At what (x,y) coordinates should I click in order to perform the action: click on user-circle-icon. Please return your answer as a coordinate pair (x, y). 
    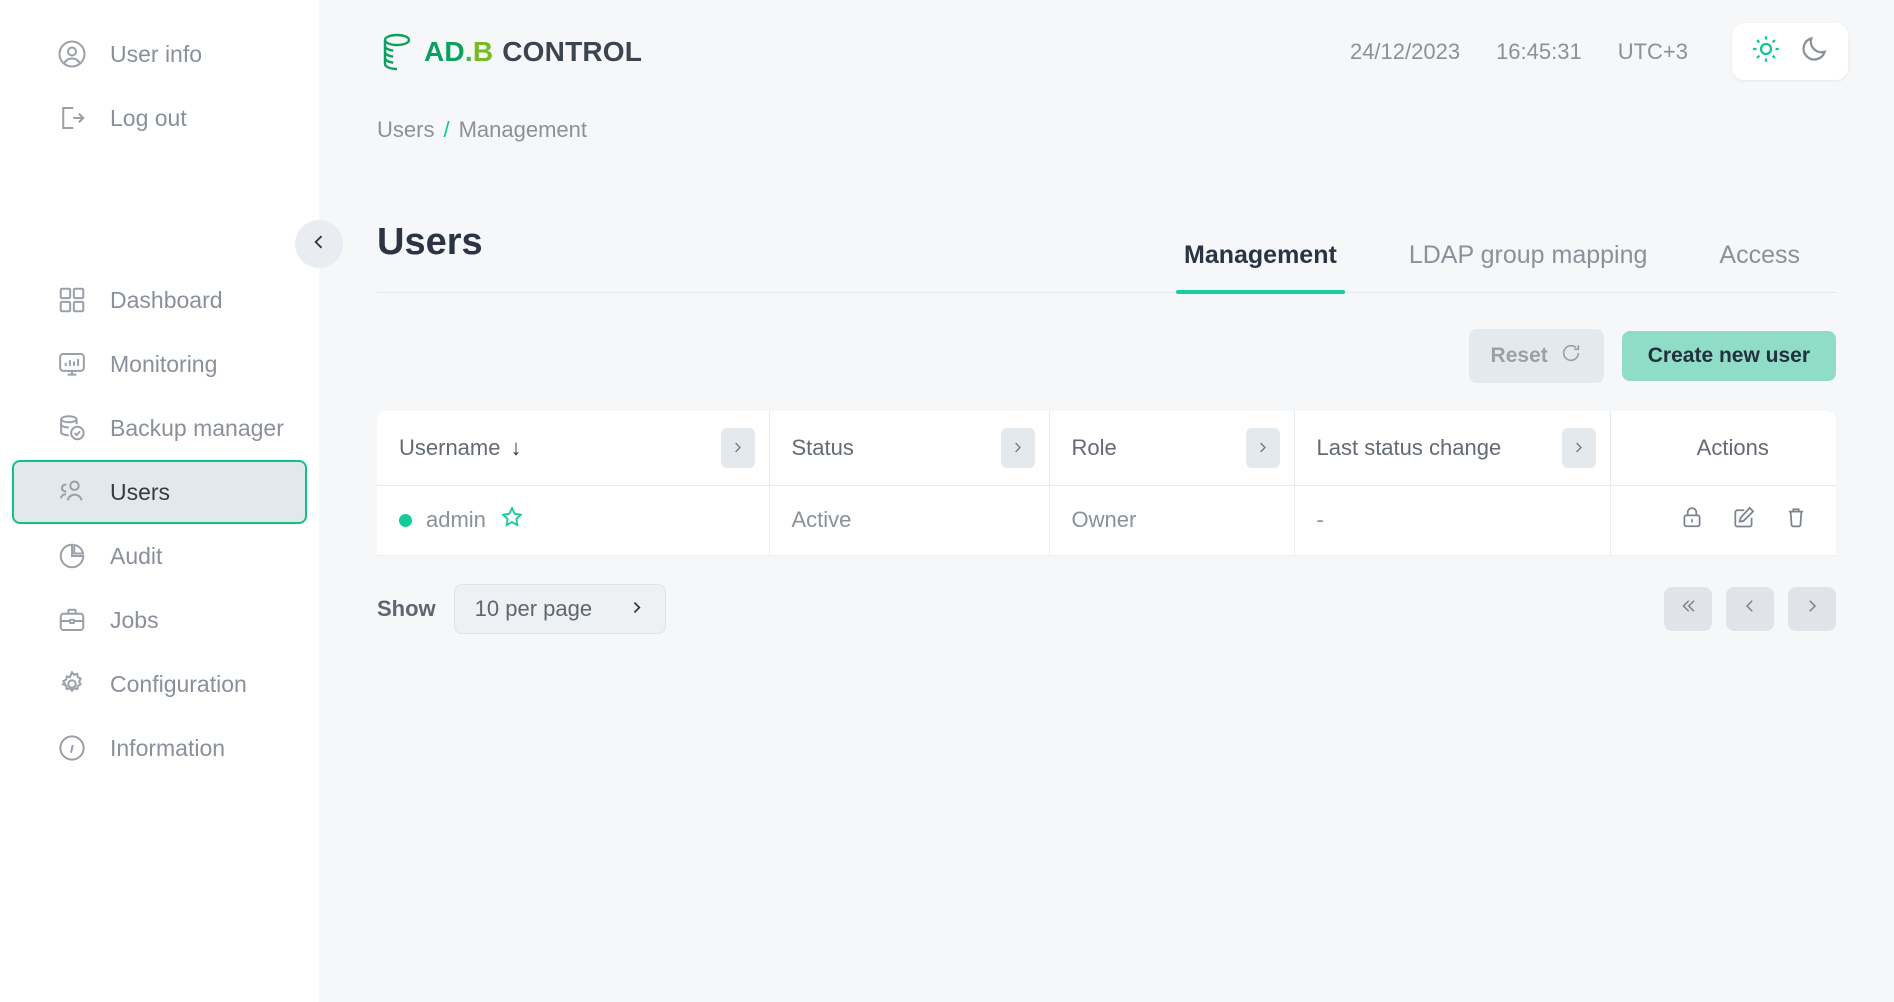
    Looking at the image, I should click on (72, 54).